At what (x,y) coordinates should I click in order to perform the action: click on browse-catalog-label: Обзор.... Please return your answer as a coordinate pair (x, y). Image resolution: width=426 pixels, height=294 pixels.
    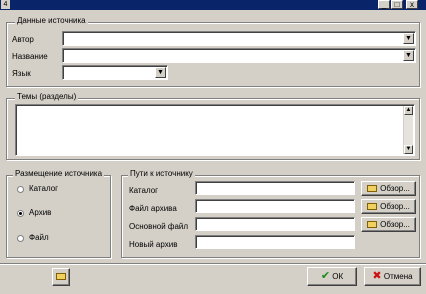
    Looking at the image, I should click on (395, 188).